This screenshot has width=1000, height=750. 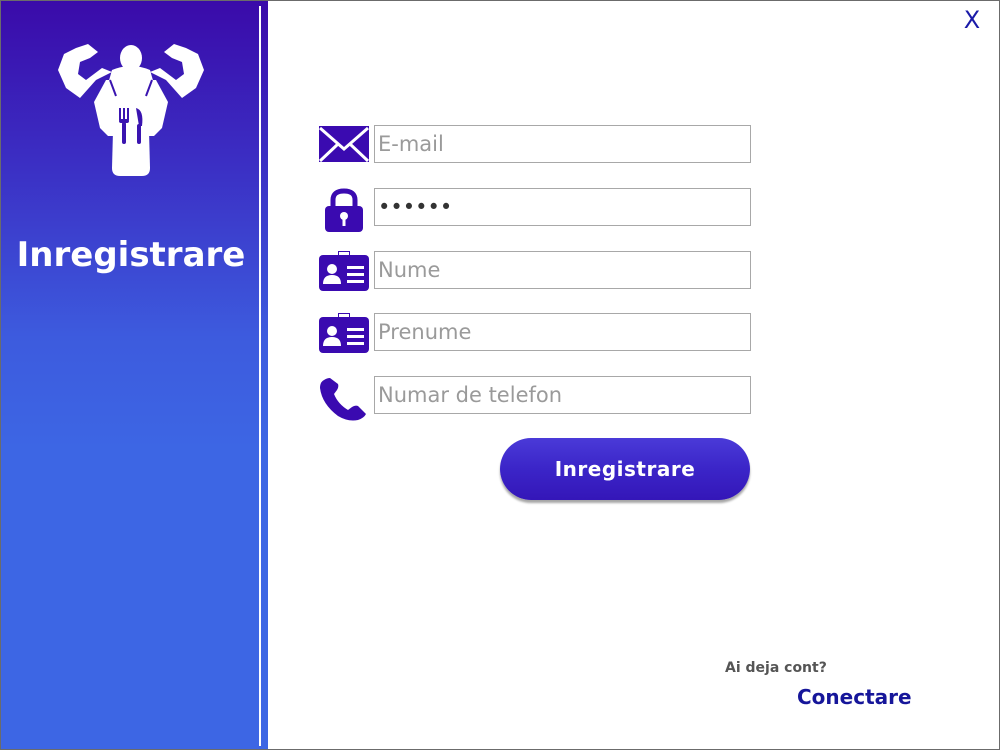 I want to click on phone-row, so click(x=534, y=398).